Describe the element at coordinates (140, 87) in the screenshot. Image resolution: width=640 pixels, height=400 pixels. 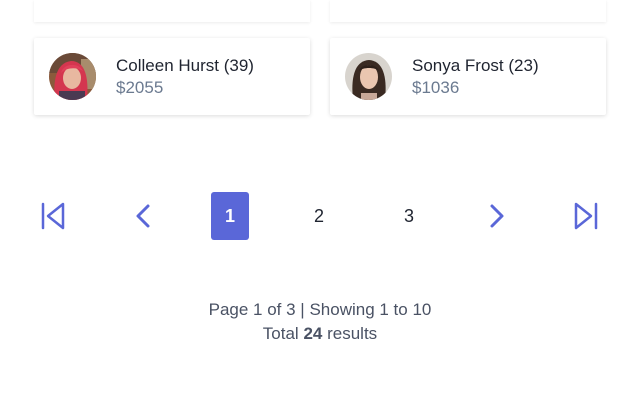
I see `user-amount: $2055` at that location.